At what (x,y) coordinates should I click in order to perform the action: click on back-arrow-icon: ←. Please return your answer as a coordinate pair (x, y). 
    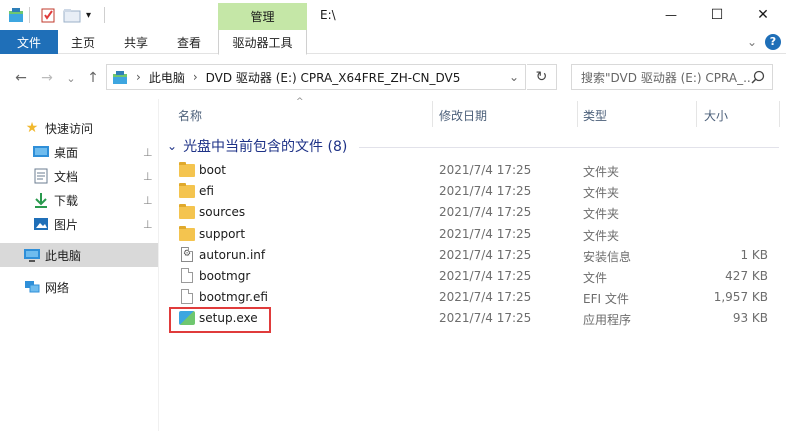
    Looking at the image, I should click on (21, 78).